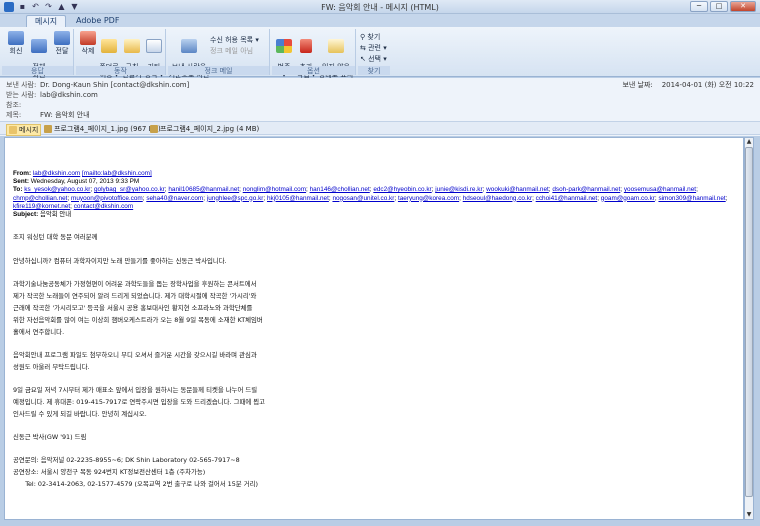 This screenshot has height=526, width=760. What do you see at coordinates (402, 189) in the screenshot?
I see `recipient-email-link: edc2@hyeobin.co.kr` at bounding box center [402, 189].